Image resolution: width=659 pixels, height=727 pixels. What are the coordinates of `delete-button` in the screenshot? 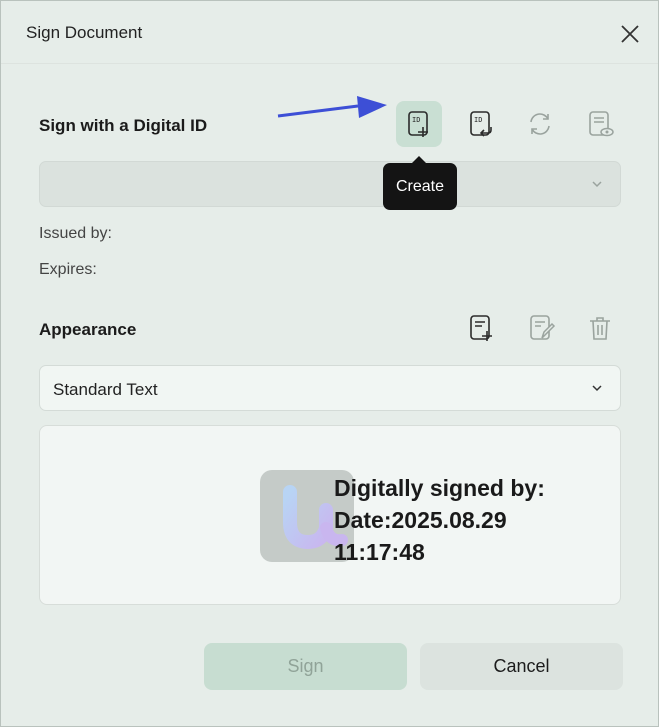 It's located at (600, 328).